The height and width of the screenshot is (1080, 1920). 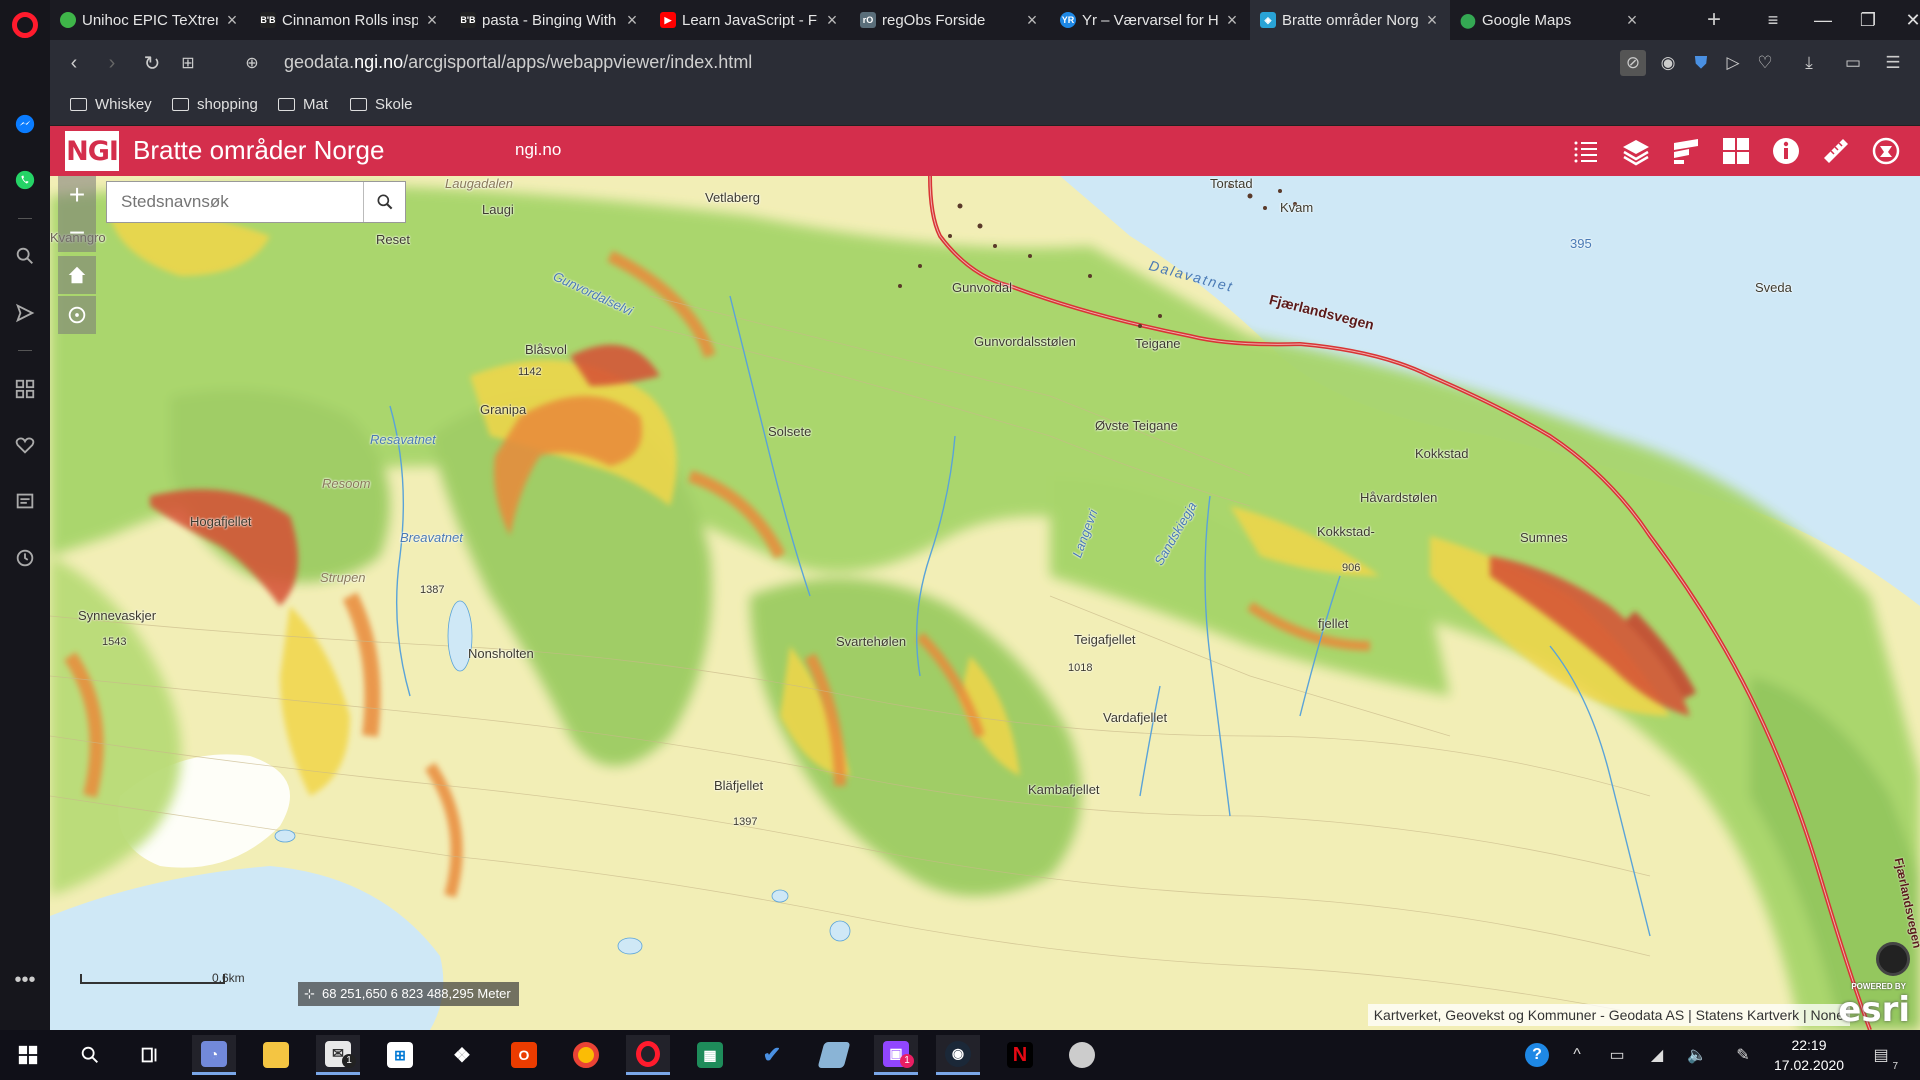 I want to click on tab-pasta: B'B pasta - Binging With ×, so click(x=550, y=20).